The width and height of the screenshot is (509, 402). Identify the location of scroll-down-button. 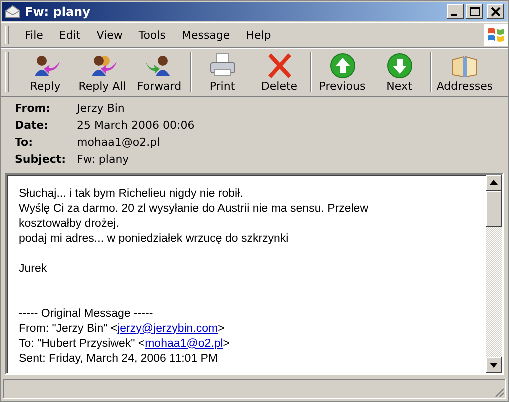
(494, 365).